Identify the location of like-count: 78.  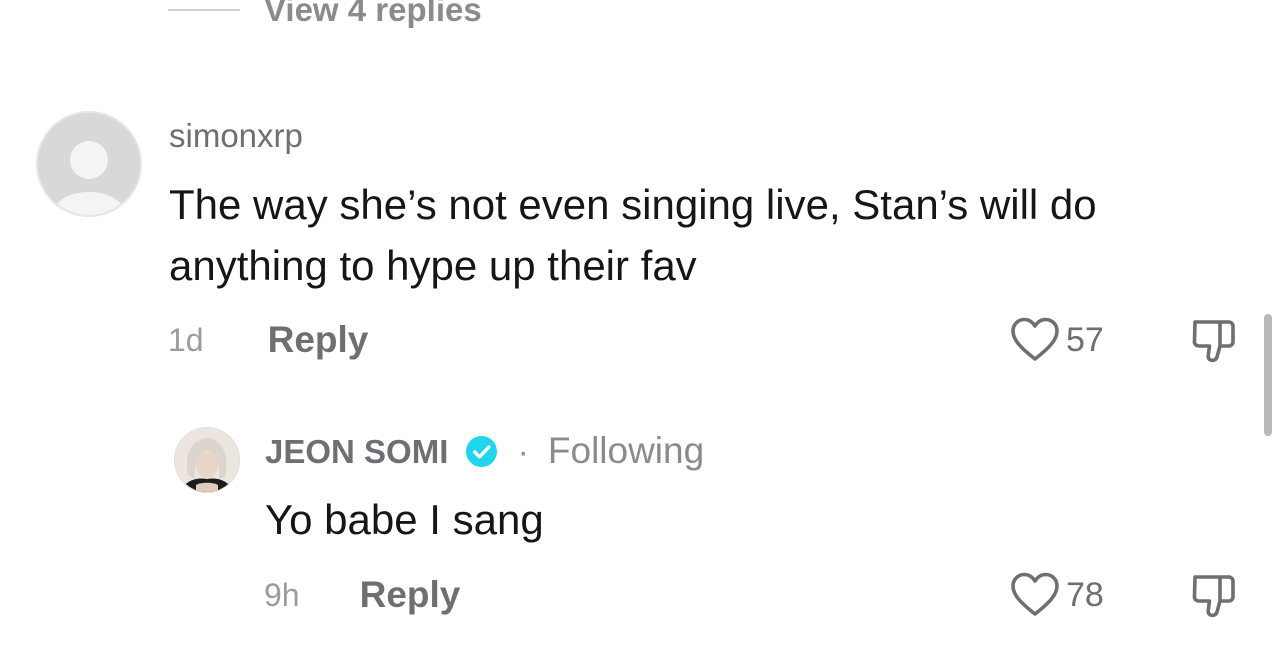
(1085, 594).